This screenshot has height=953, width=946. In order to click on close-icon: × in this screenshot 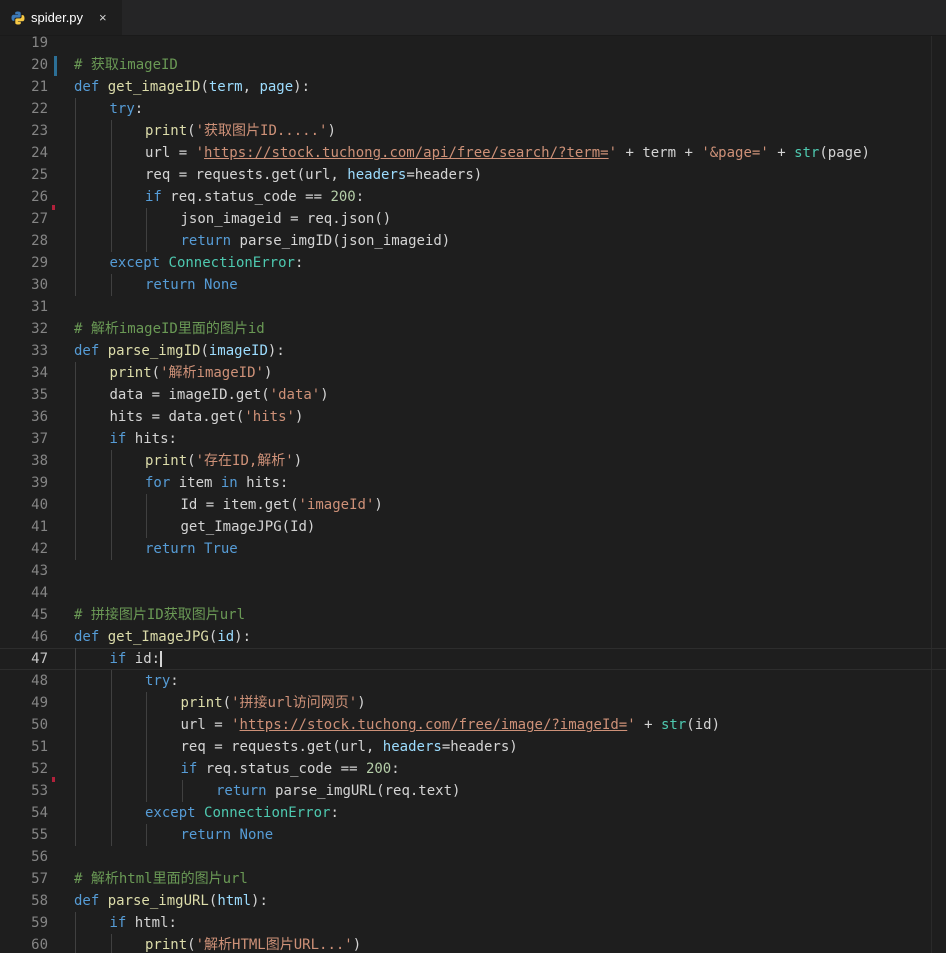, I will do `click(103, 17)`.